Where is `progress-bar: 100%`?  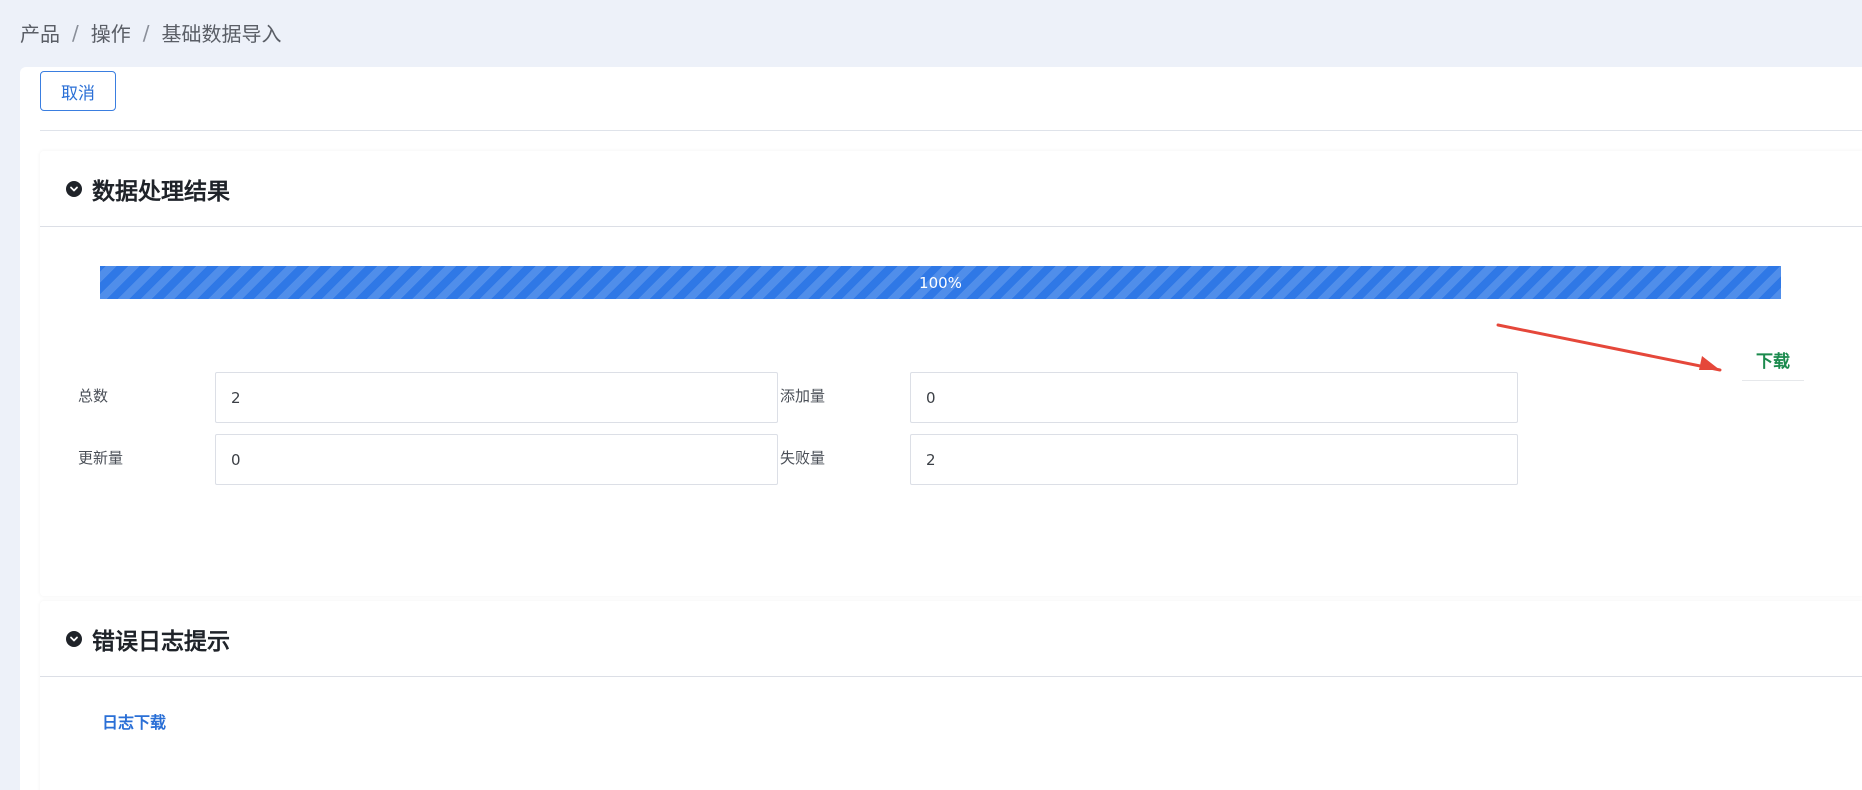 progress-bar: 100% is located at coordinates (940, 282).